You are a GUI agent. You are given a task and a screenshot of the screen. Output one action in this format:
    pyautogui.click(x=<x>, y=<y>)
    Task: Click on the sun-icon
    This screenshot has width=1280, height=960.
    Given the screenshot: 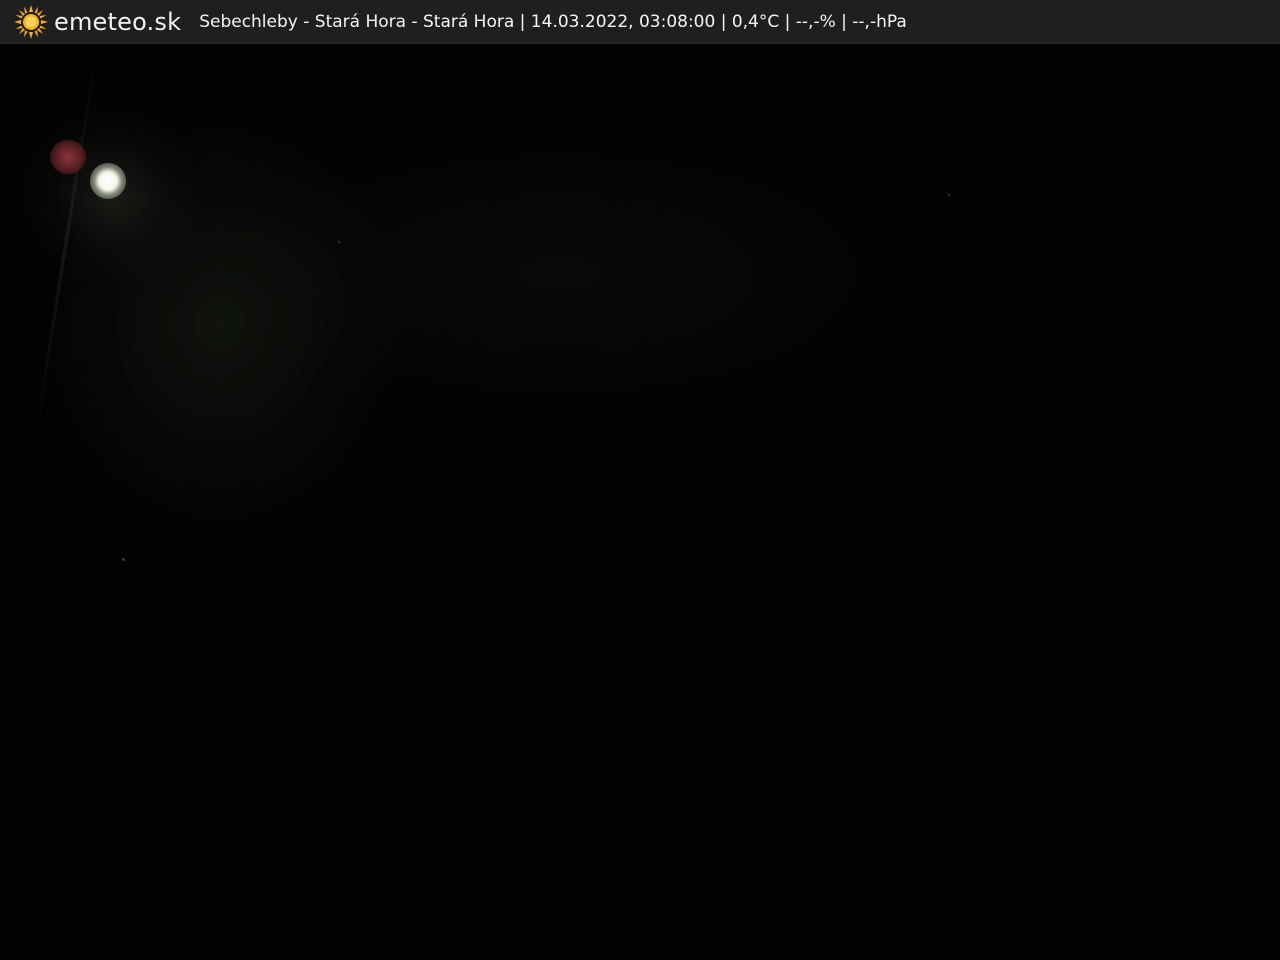 What is the action you would take?
    pyautogui.click(x=31, y=21)
    